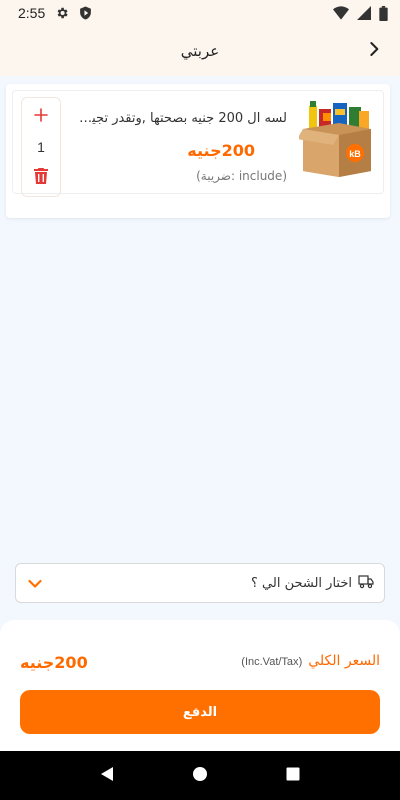 The height and width of the screenshot is (800, 400). What do you see at coordinates (221, 150) in the screenshot?
I see `product-price: 200جنيه` at bounding box center [221, 150].